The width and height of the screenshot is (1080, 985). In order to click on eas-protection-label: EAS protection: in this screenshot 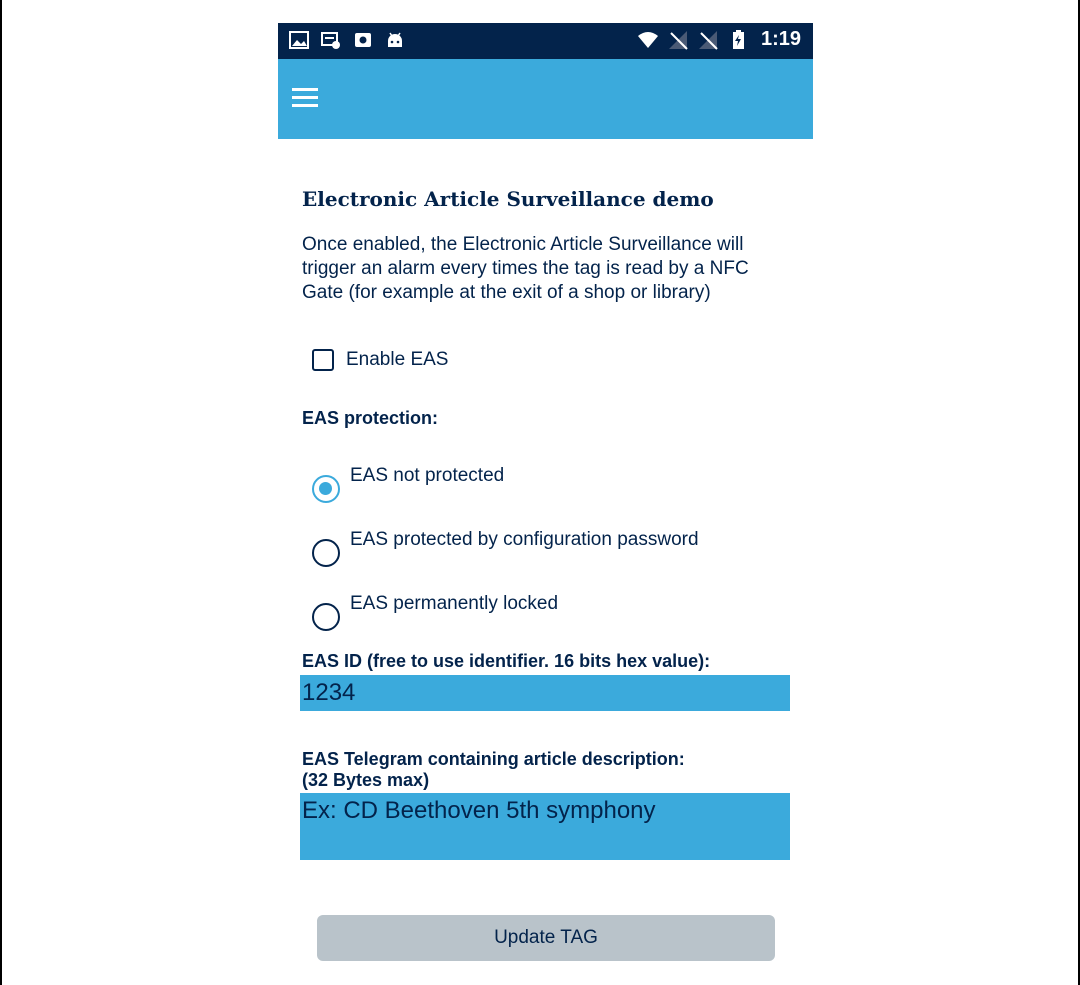, I will do `click(370, 418)`.